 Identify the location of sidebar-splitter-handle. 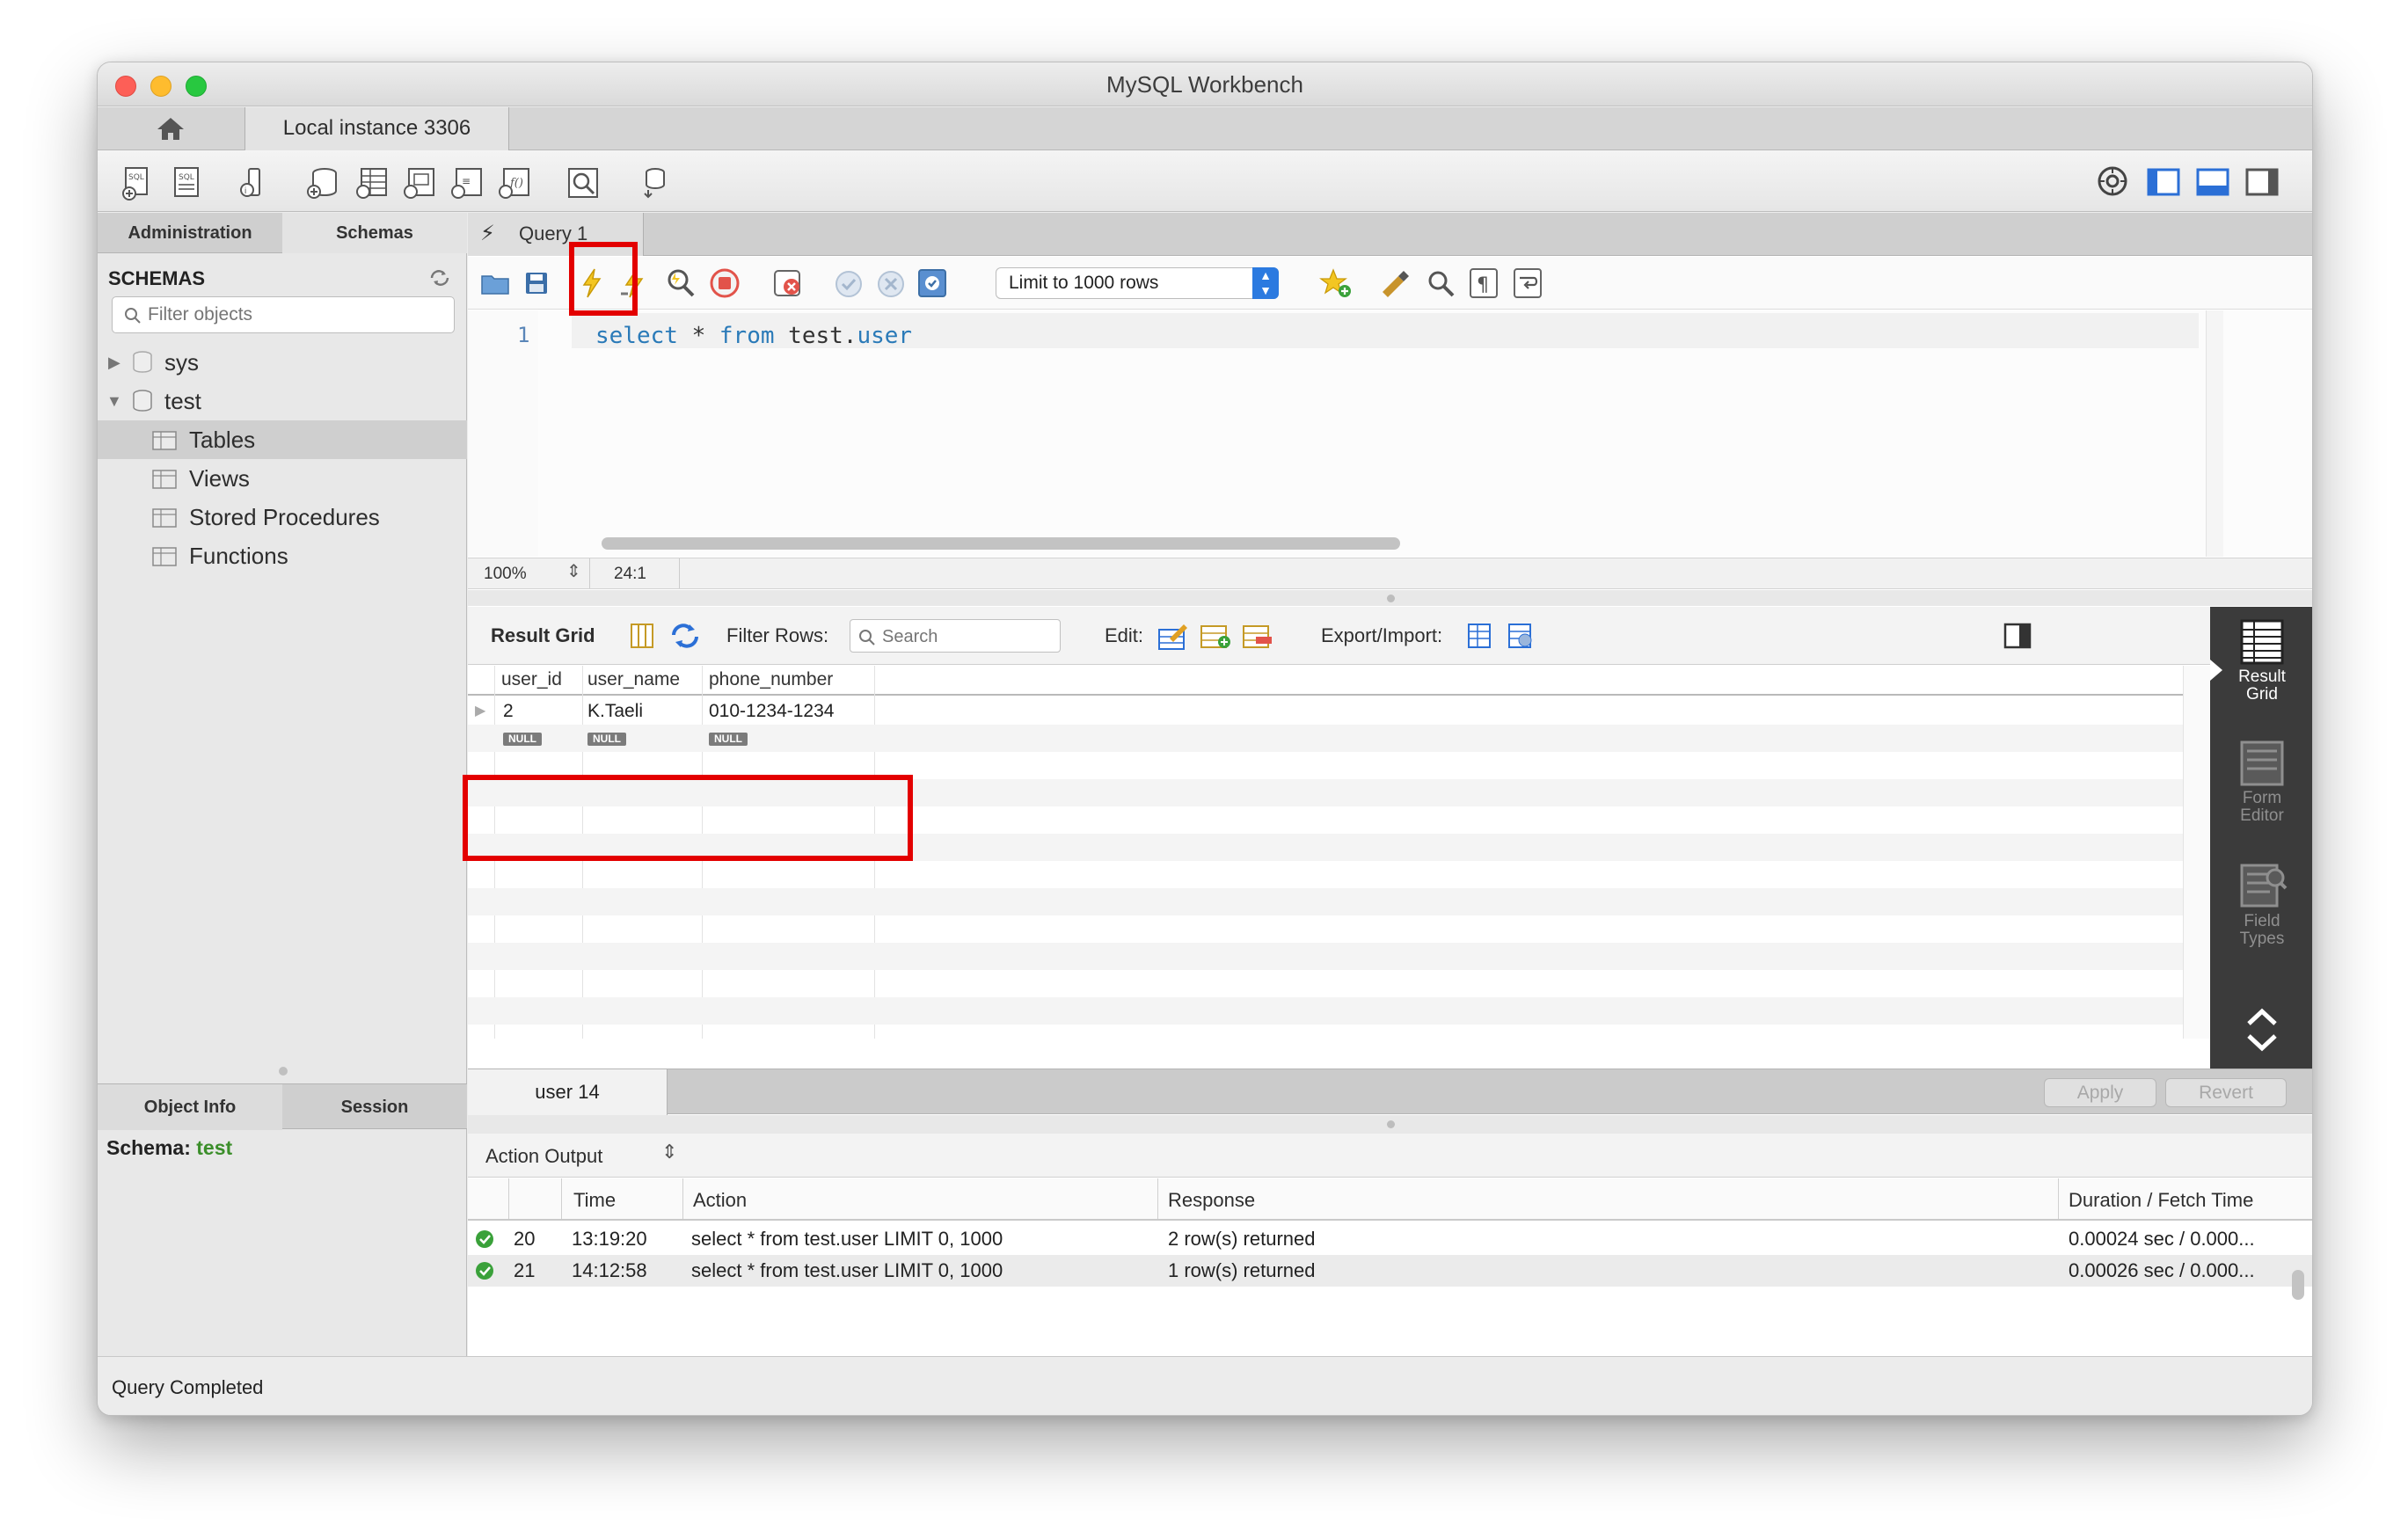
(283, 1071).